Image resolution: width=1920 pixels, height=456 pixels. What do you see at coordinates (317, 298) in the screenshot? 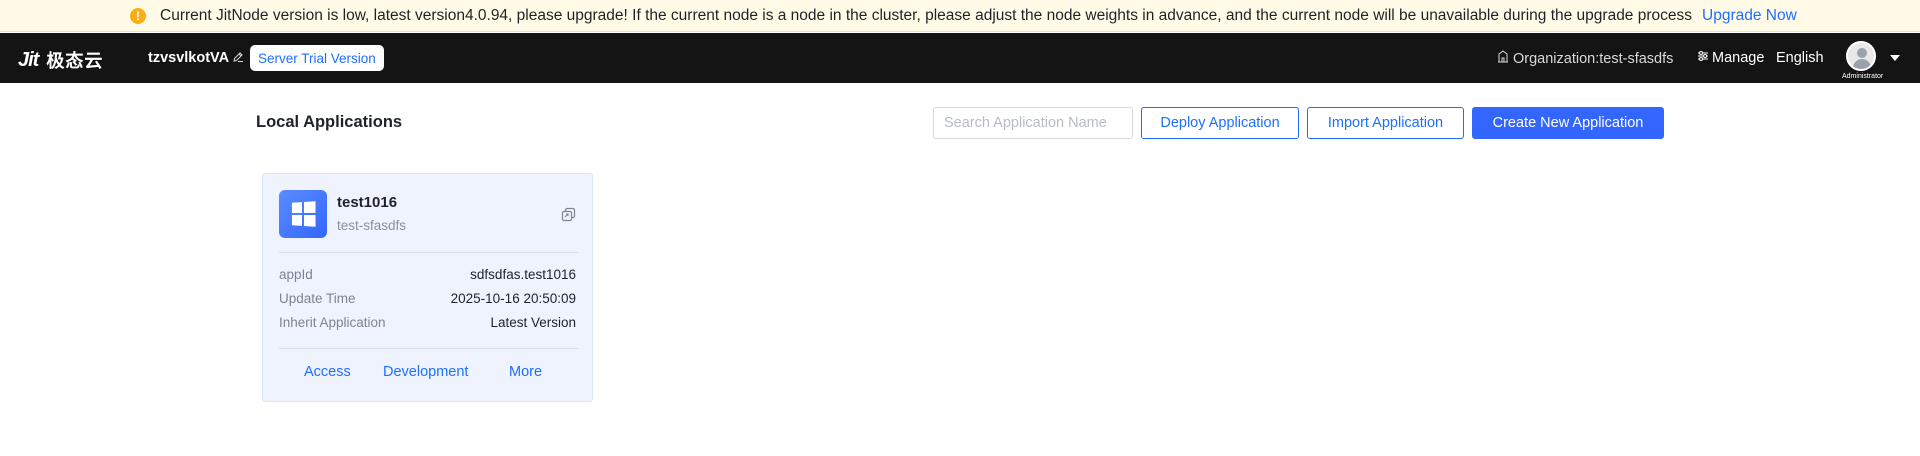
I see `field-label: Update Time` at bounding box center [317, 298].